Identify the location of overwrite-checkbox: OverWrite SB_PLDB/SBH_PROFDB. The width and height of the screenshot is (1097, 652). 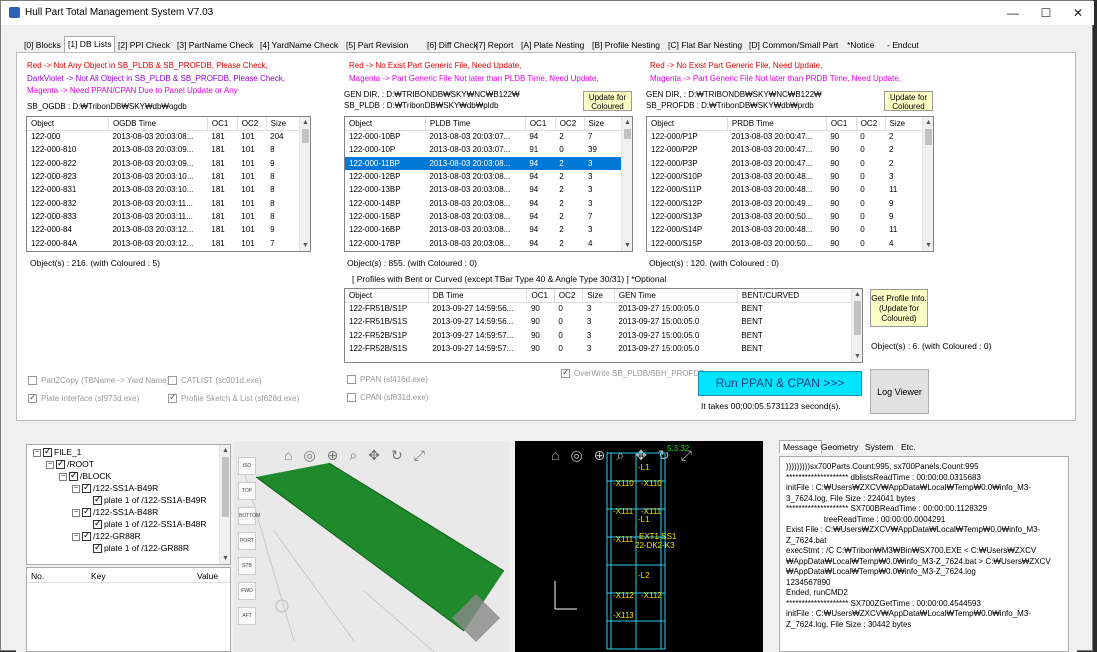
(633, 373).